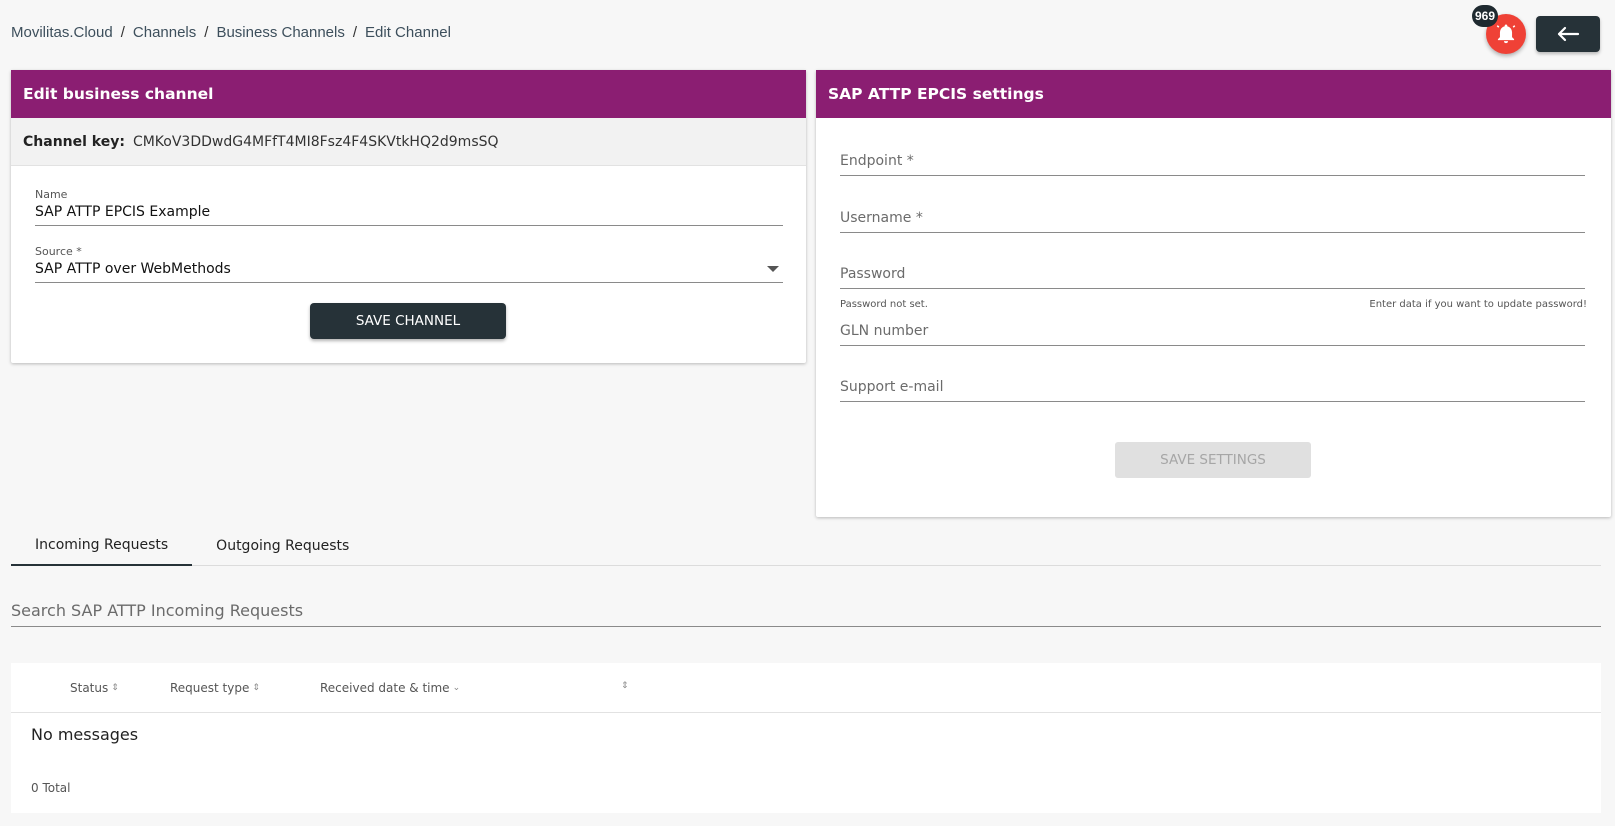  Describe the element at coordinates (1212, 331) in the screenshot. I see `gln-input: GLN number` at that location.